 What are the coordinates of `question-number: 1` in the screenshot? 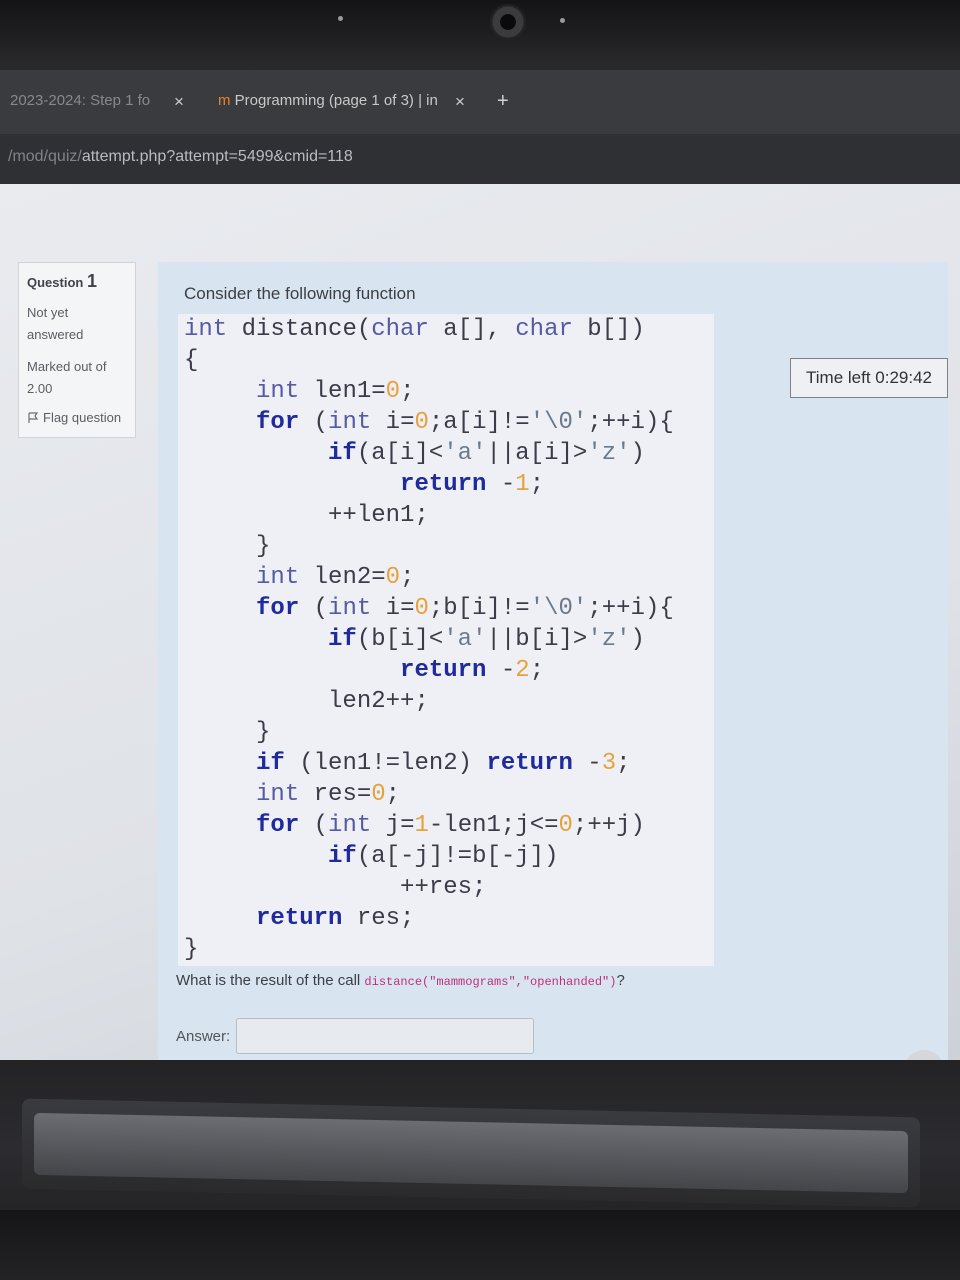 It's located at (91, 281).